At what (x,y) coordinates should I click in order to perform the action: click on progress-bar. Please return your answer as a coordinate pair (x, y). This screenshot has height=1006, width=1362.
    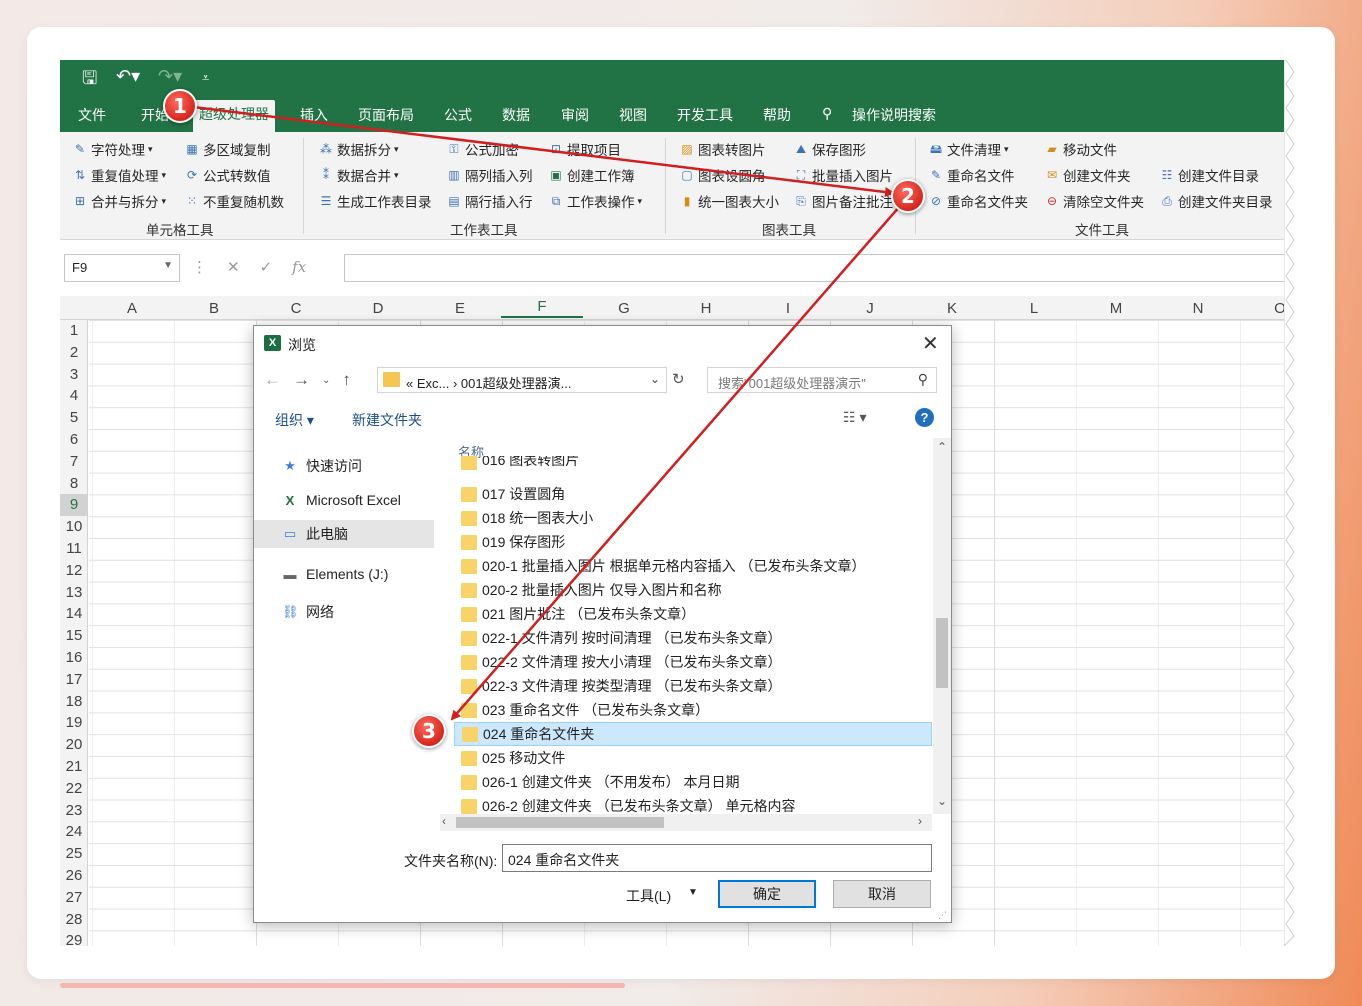
    Looking at the image, I should click on (342, 985).